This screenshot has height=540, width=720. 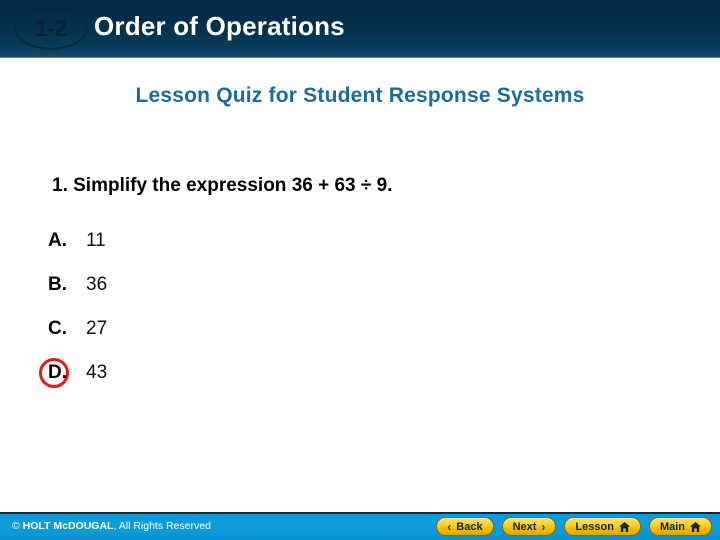 What do you see at coordinates (57, 240) in the screenshot?
I see `answer-label-a: A.` at bounding box center [57, 240].